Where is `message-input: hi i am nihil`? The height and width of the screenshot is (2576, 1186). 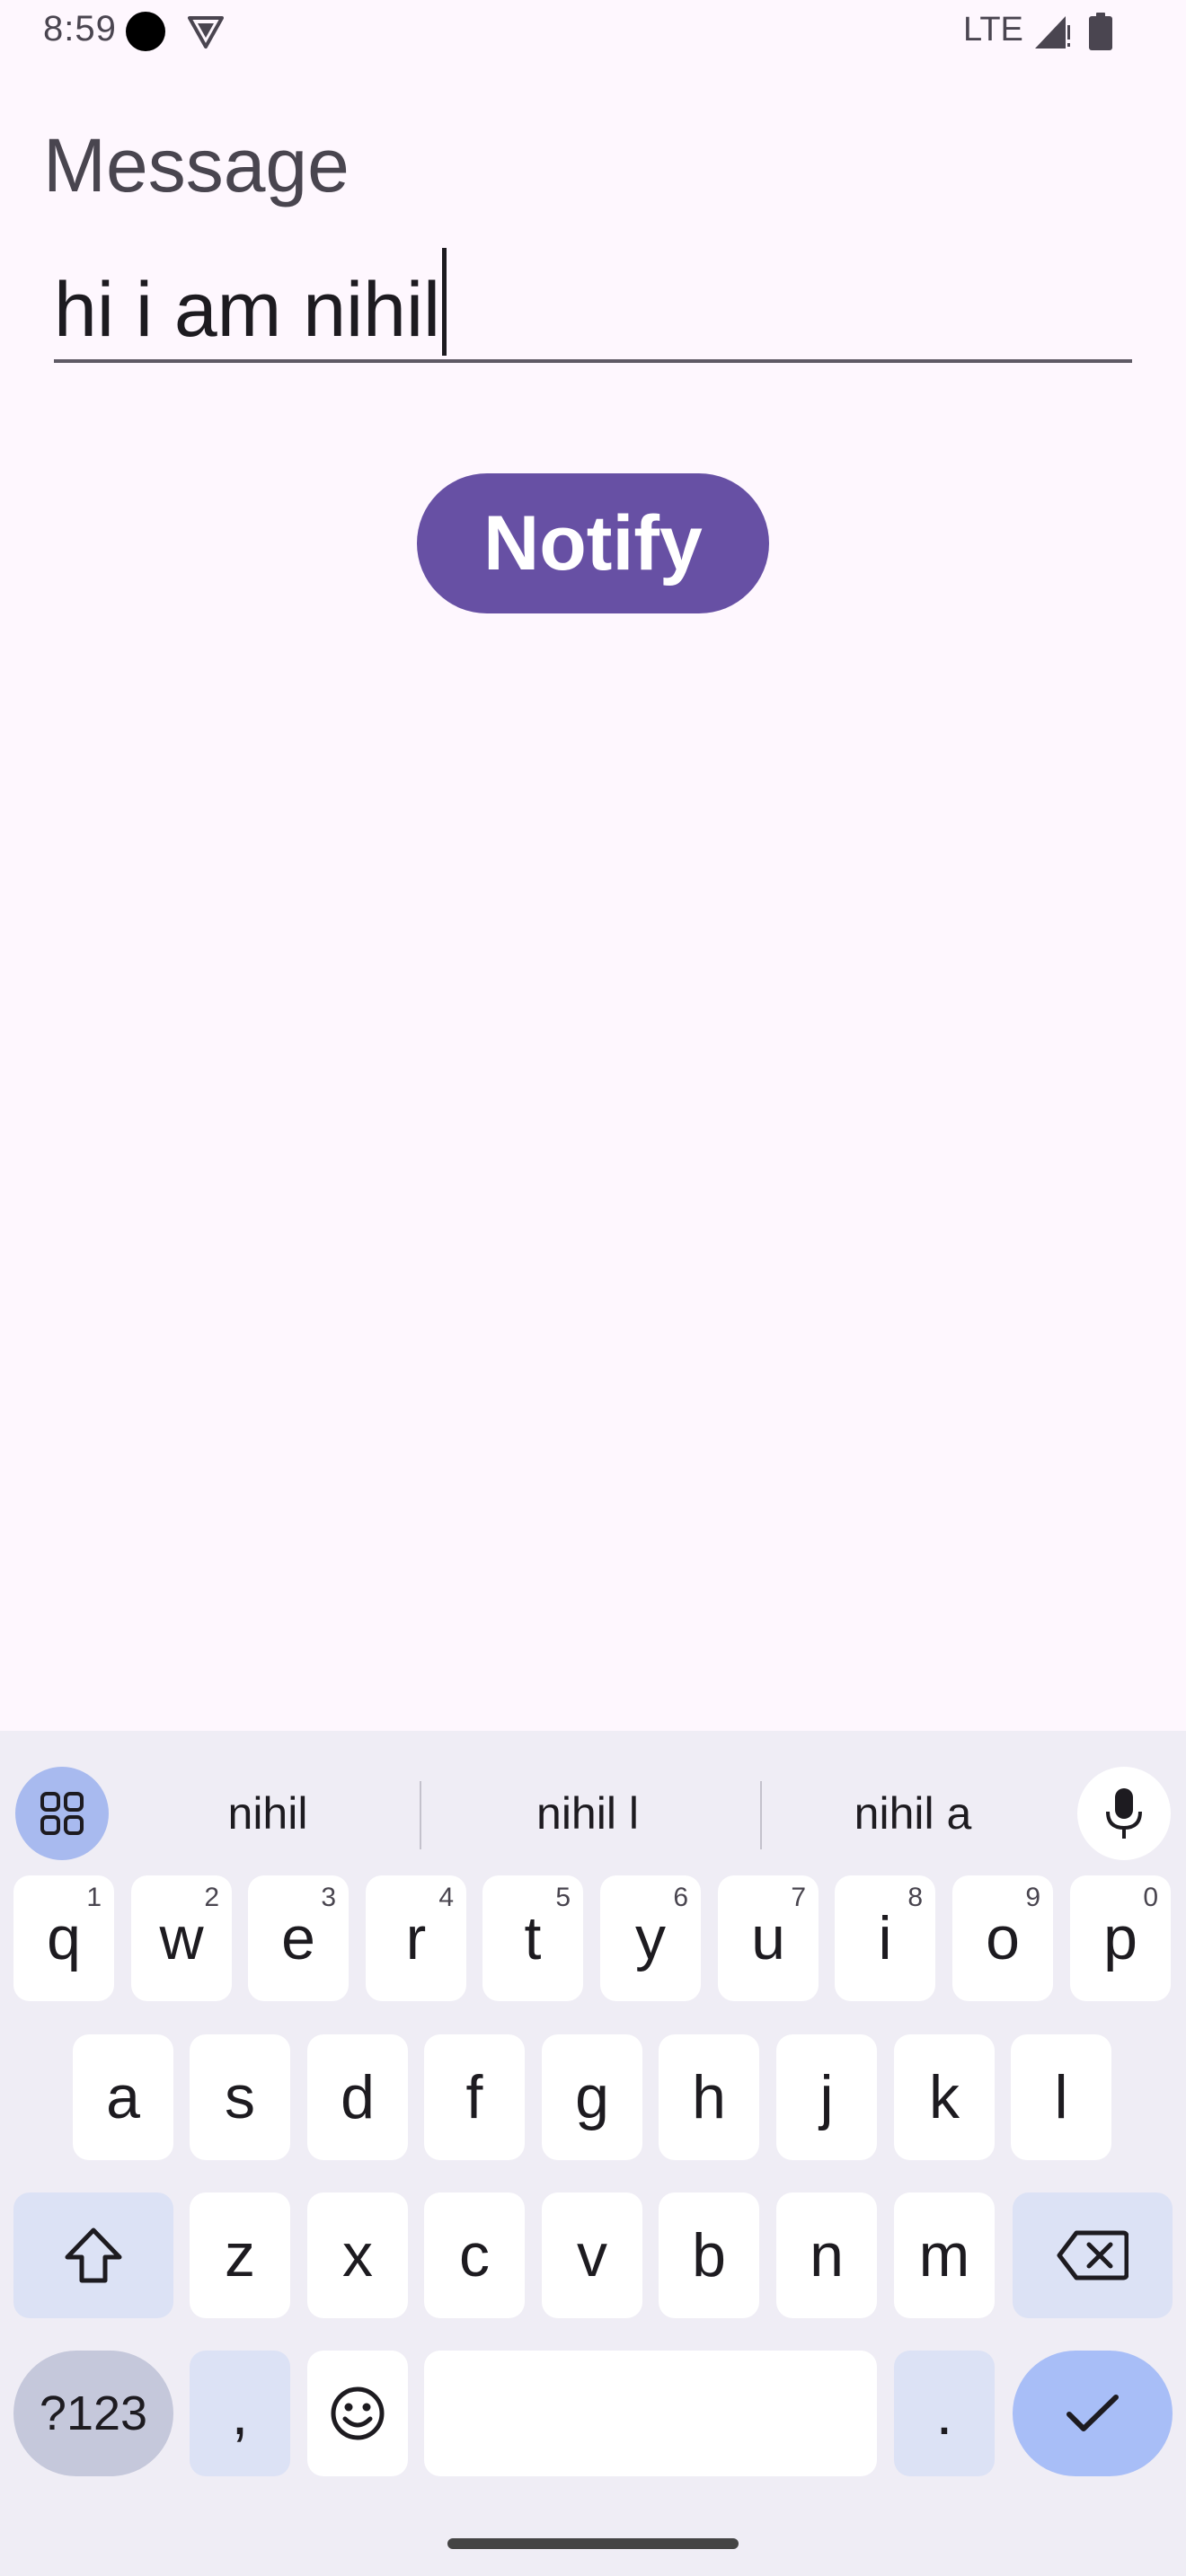
message-input: hi i am nihil is located at coordinates (593, 298).